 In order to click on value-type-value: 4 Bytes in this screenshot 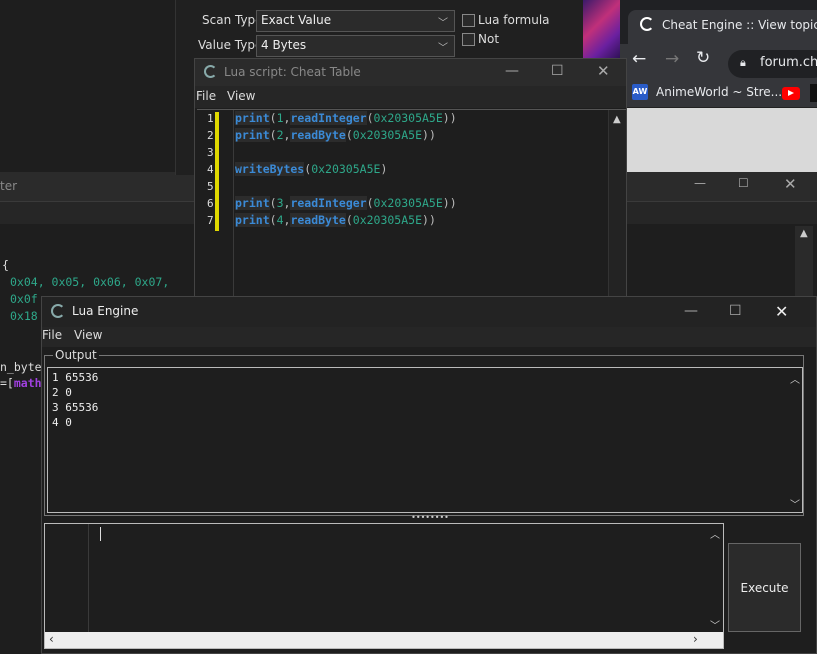, I will do `click(284, 45)`.